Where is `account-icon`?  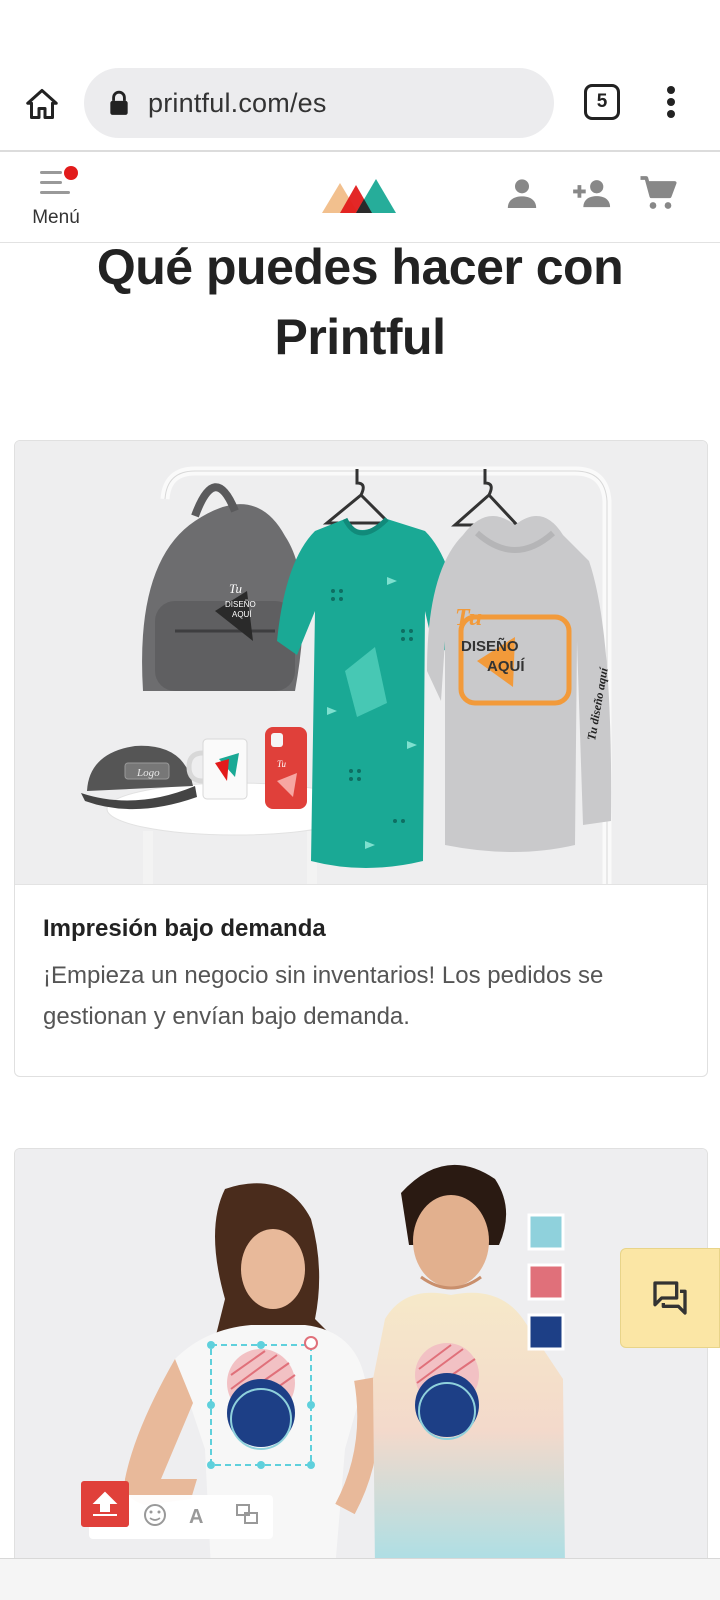
account-icon is located at coordinates (522, 193).